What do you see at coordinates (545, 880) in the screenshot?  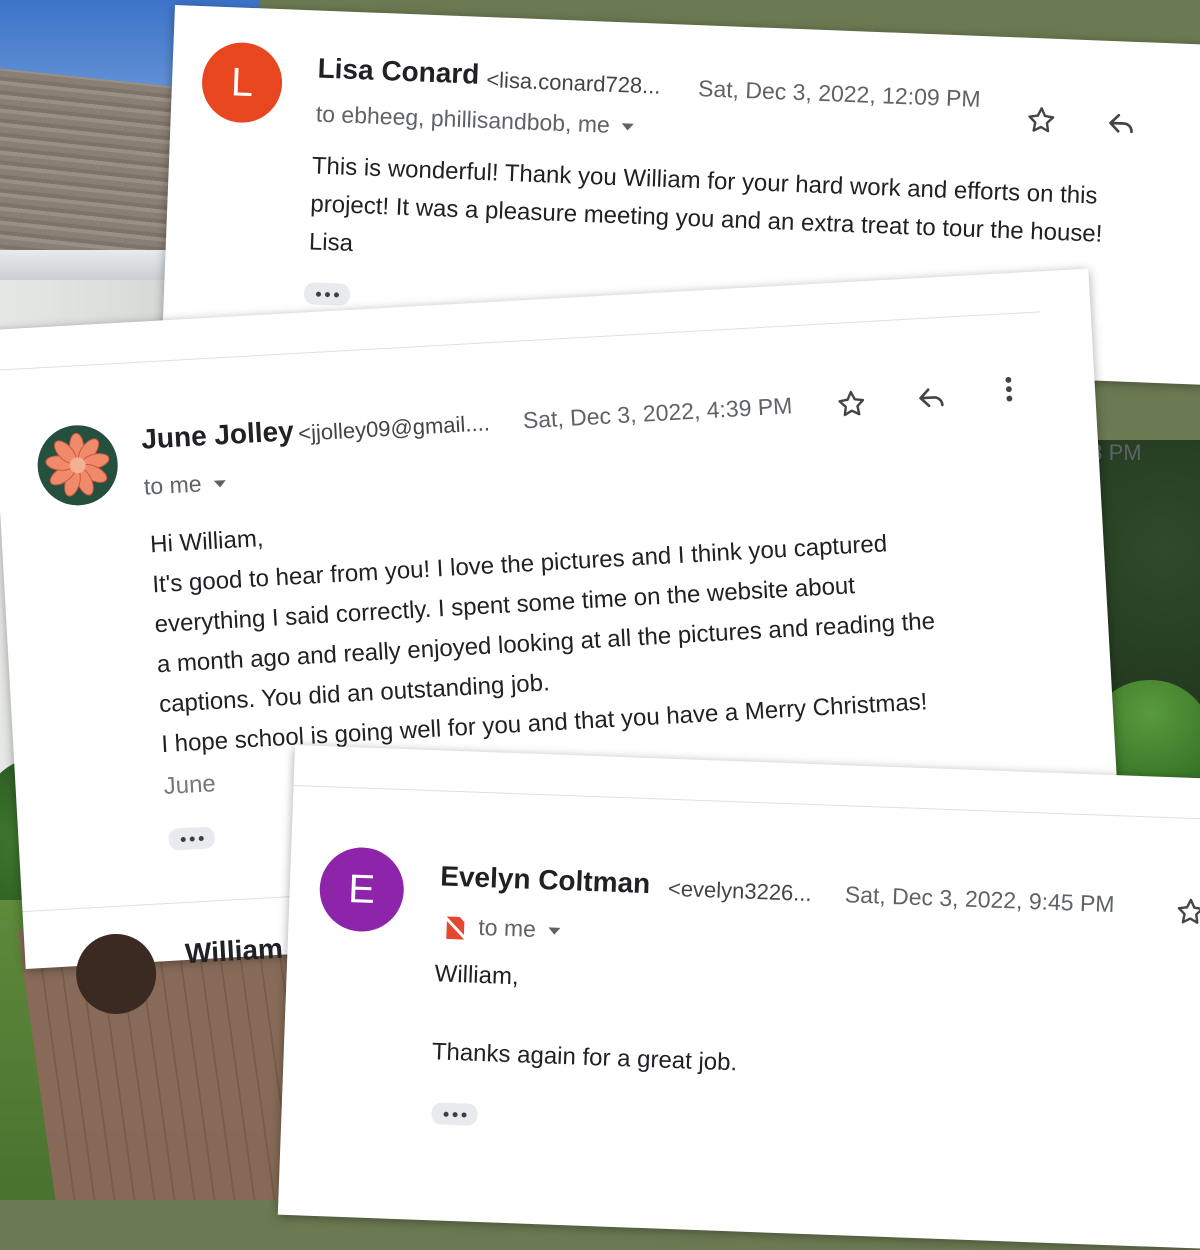 I see `sender-name: Evelyn Coltman` at bounding box center [545, 880].